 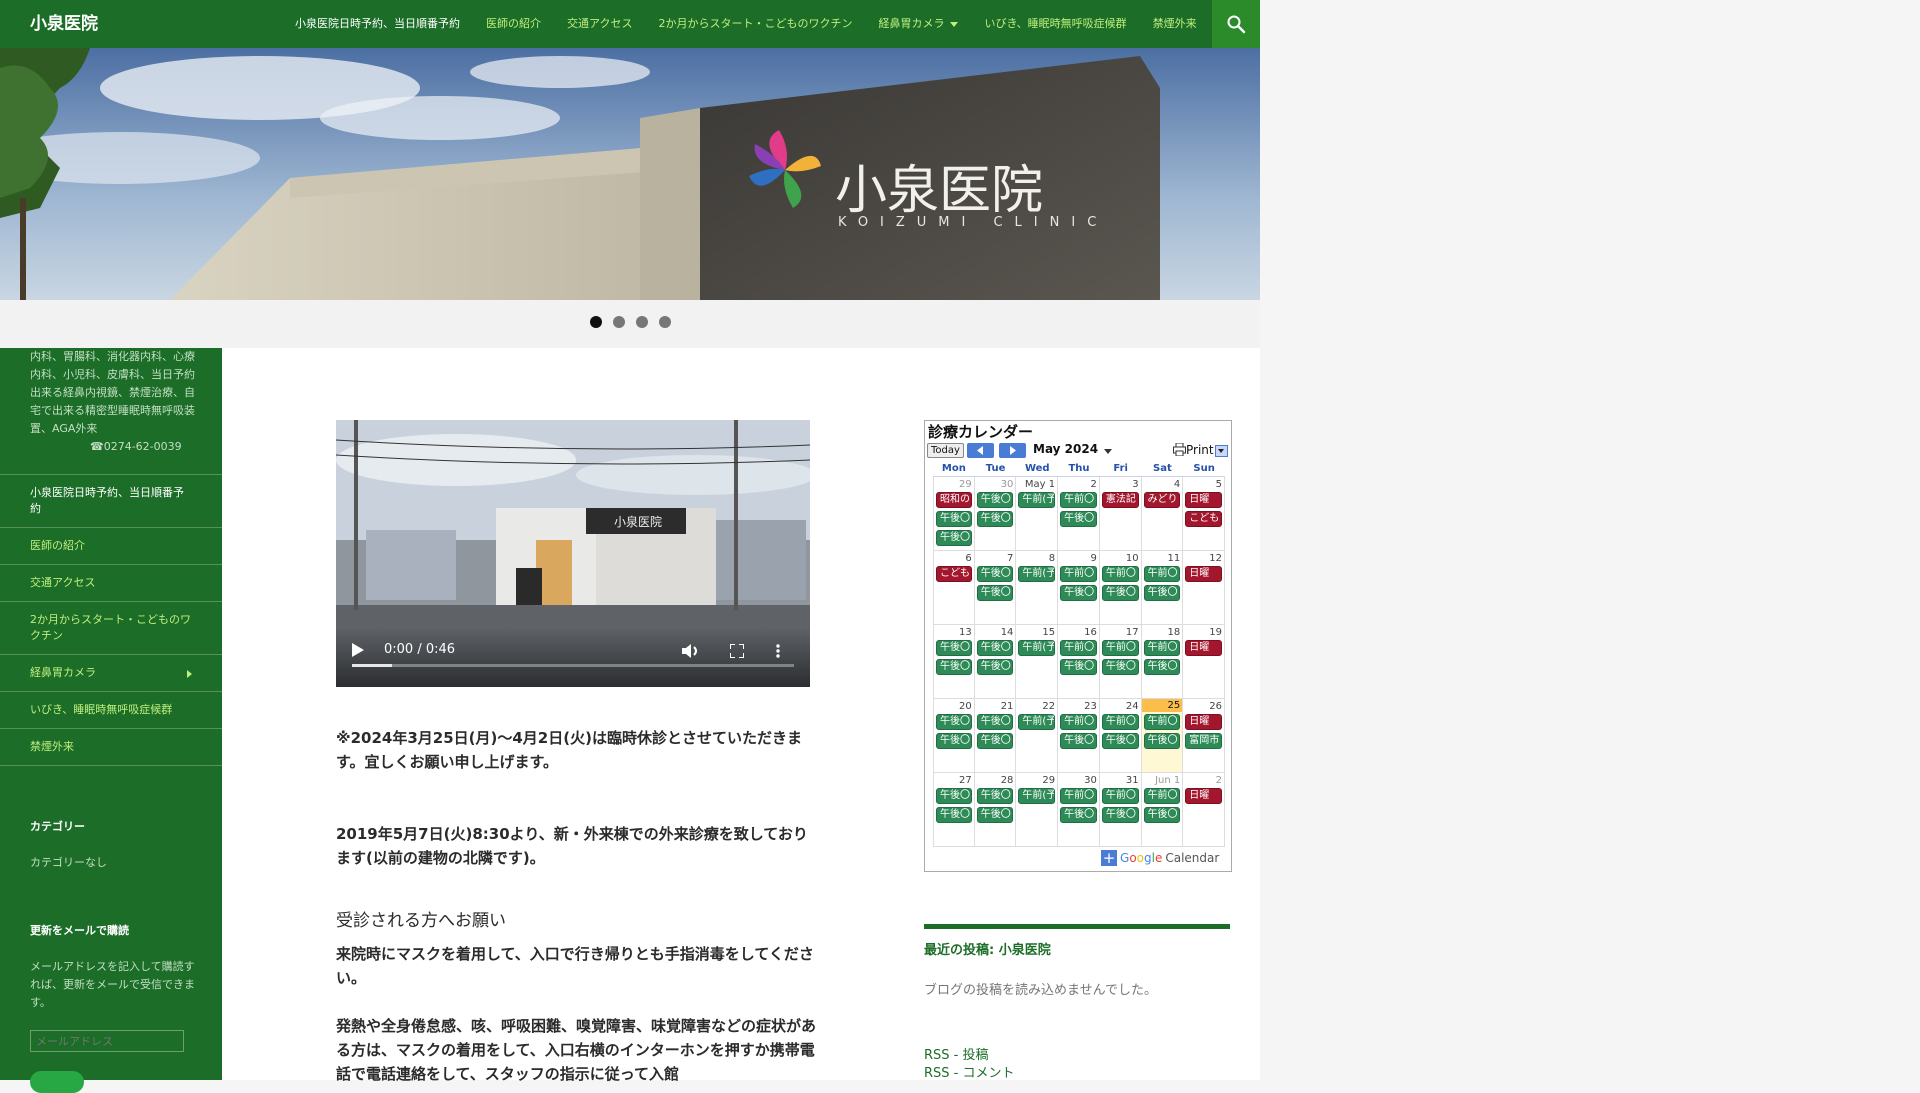 What do you see at coordinates (1193, 449) in the screenshot?
I see `print-button: Print` at bounding box center [1193, 449].